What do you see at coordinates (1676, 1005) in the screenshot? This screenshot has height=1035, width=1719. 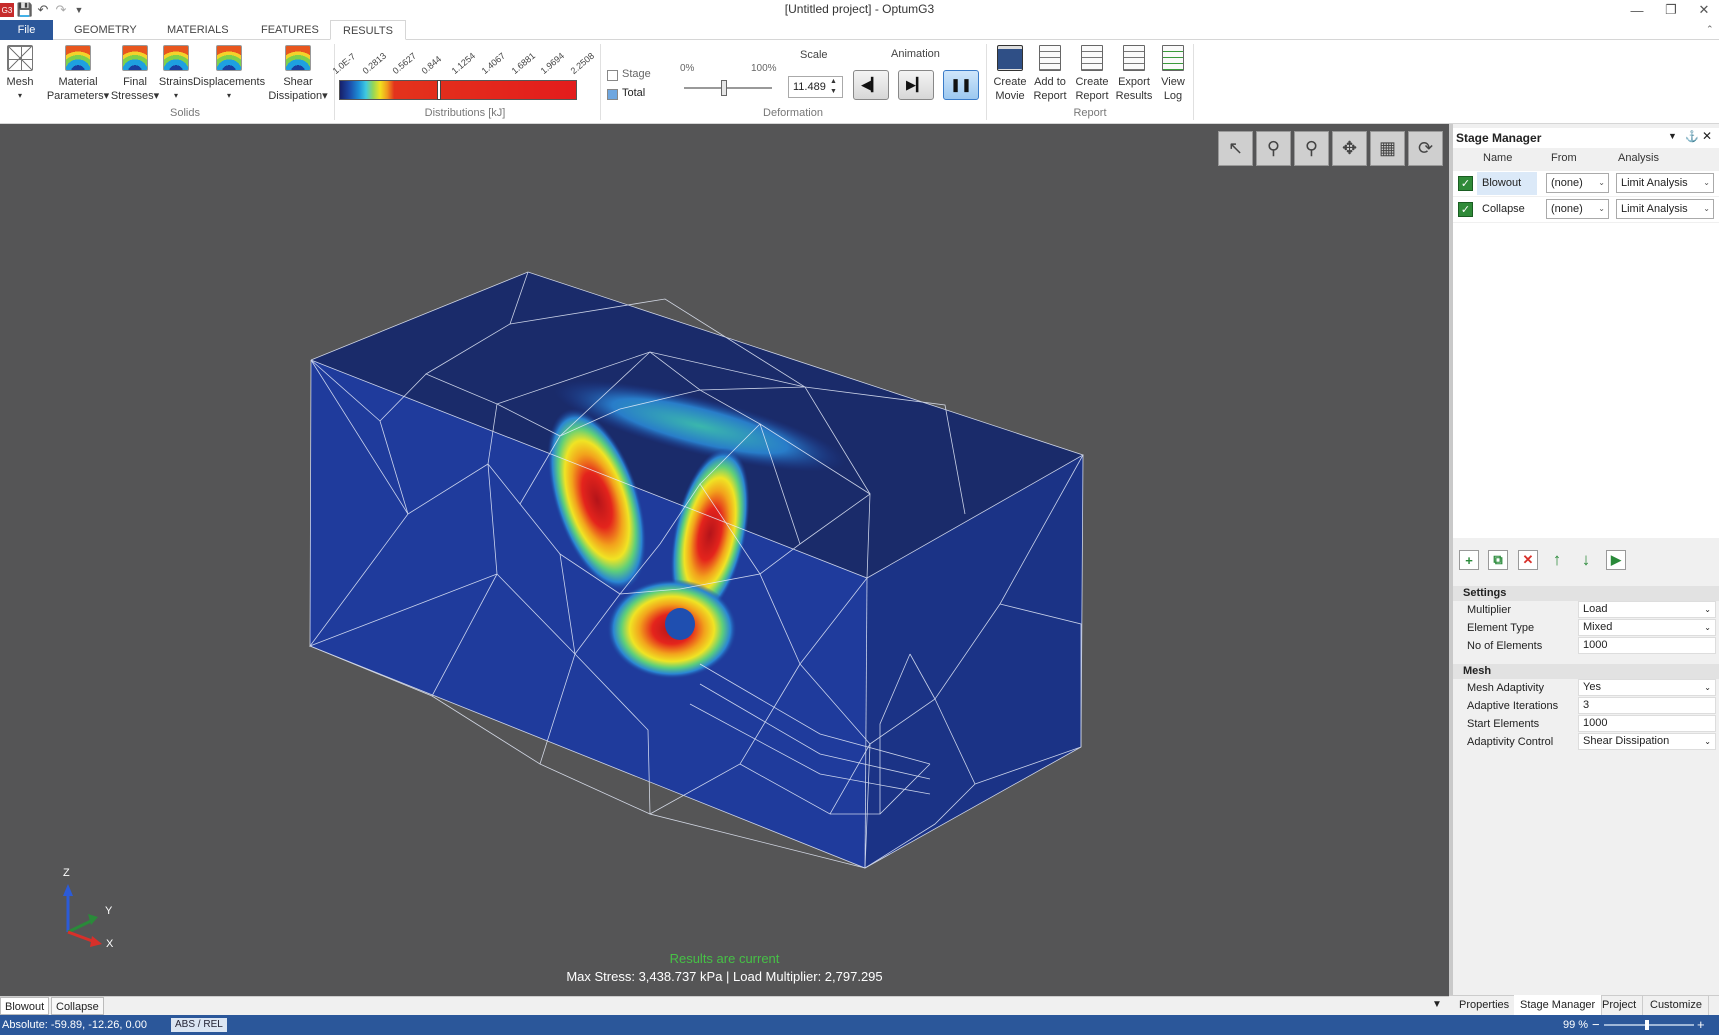 I see `tab-customize: Customize` at bounding box center [1676, 1005].